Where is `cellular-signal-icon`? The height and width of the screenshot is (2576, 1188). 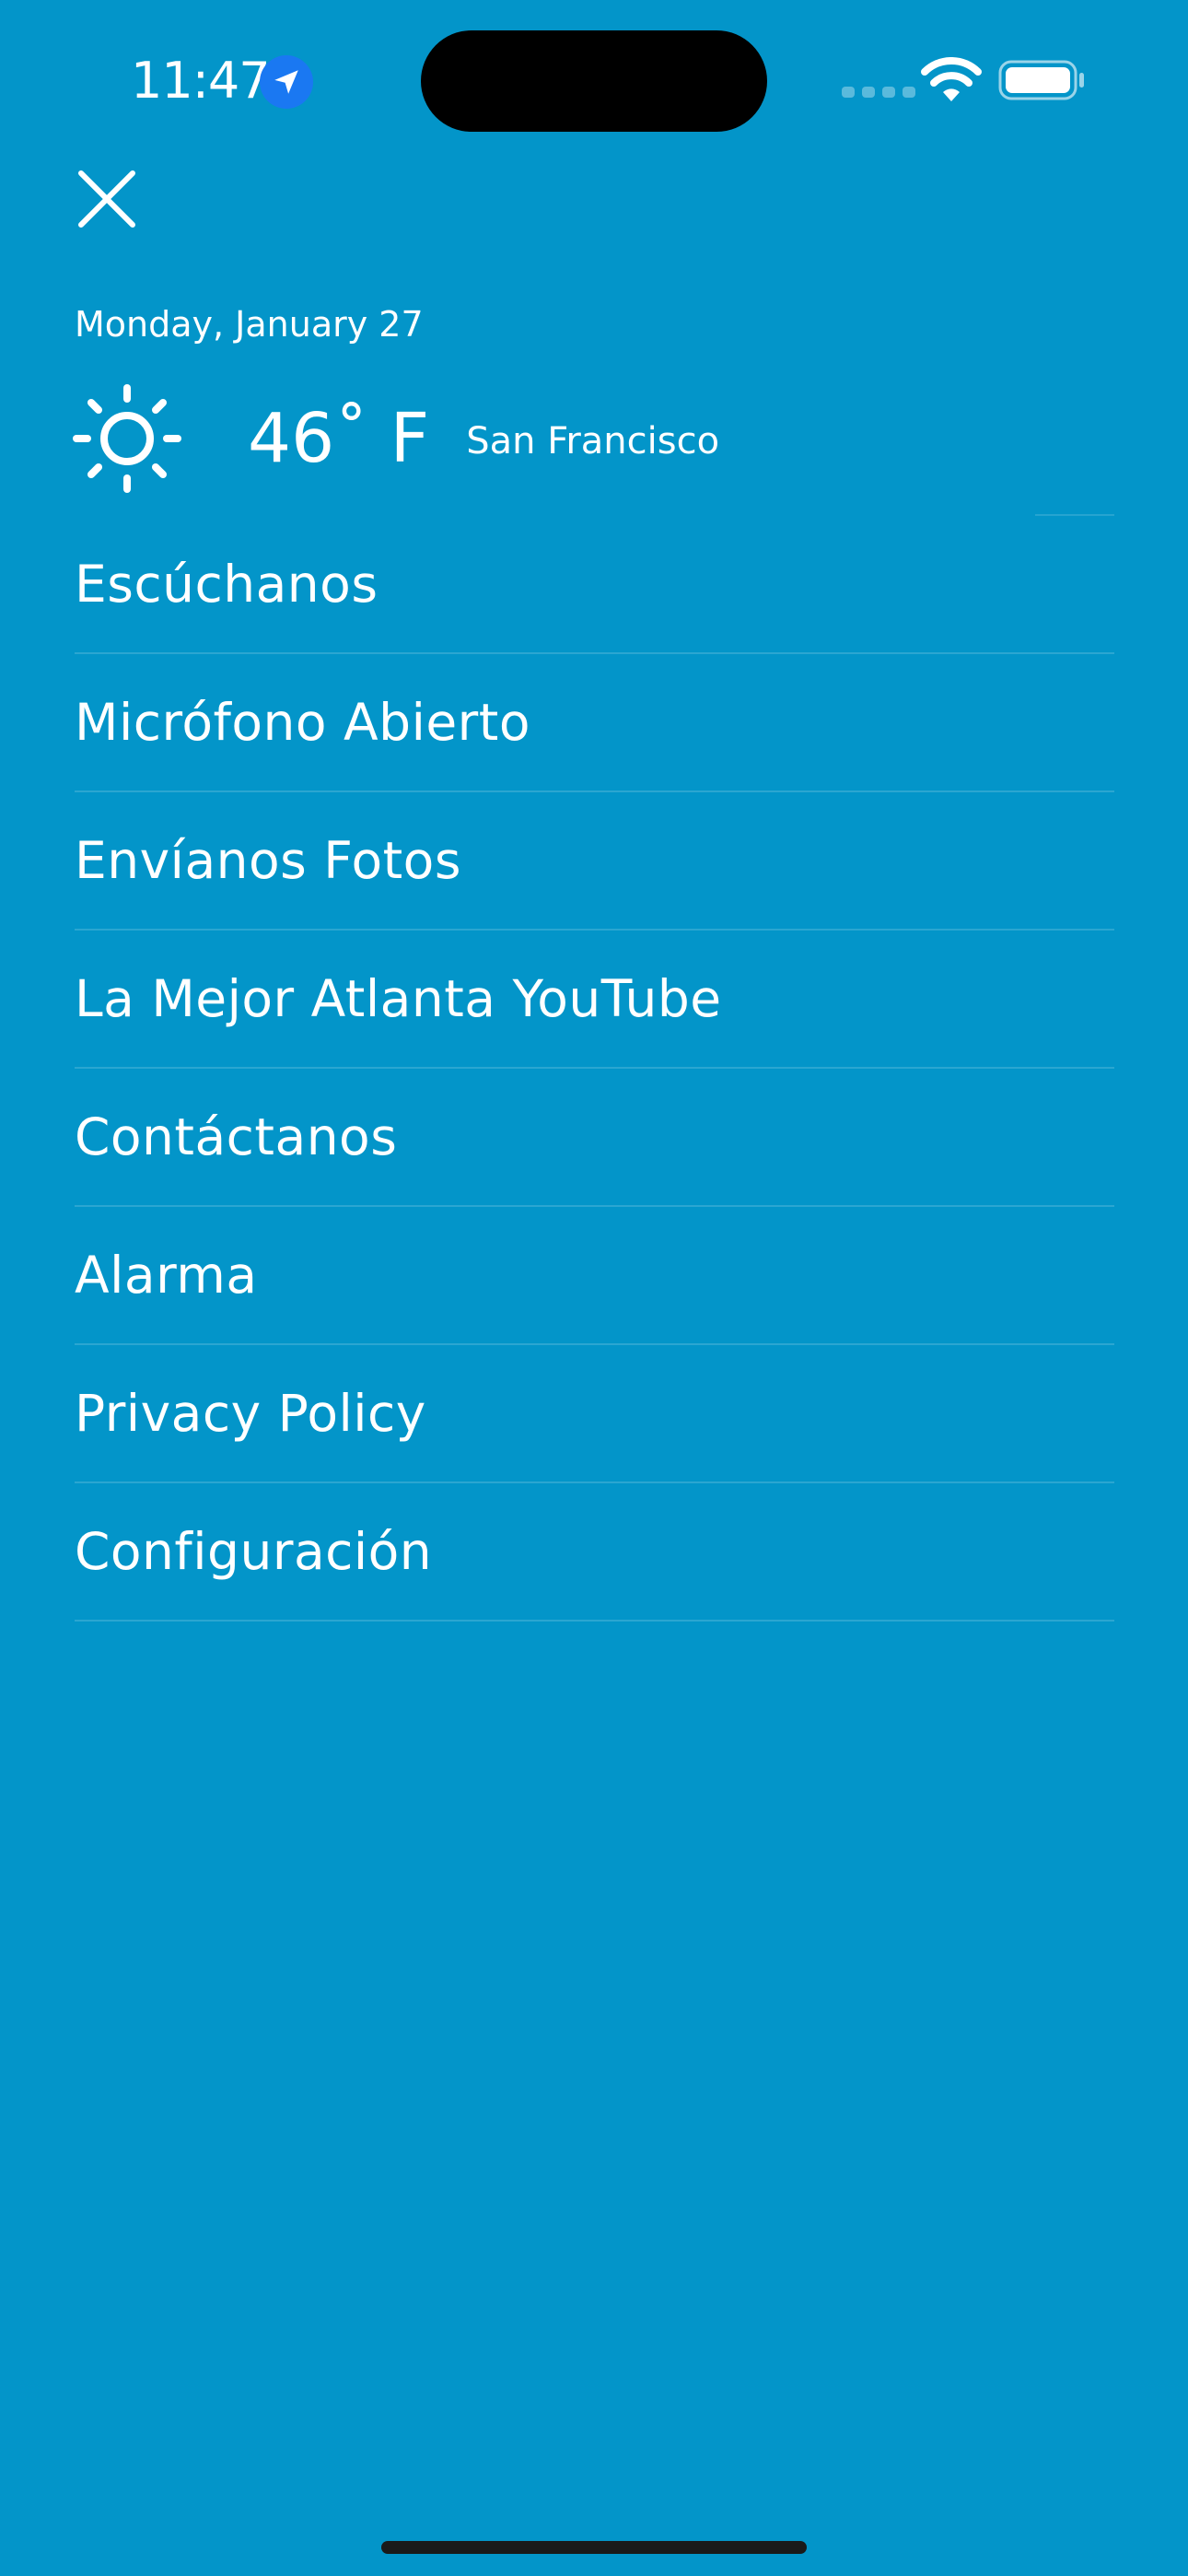 cellular-signal-icon is located at coordinates (878, 92).